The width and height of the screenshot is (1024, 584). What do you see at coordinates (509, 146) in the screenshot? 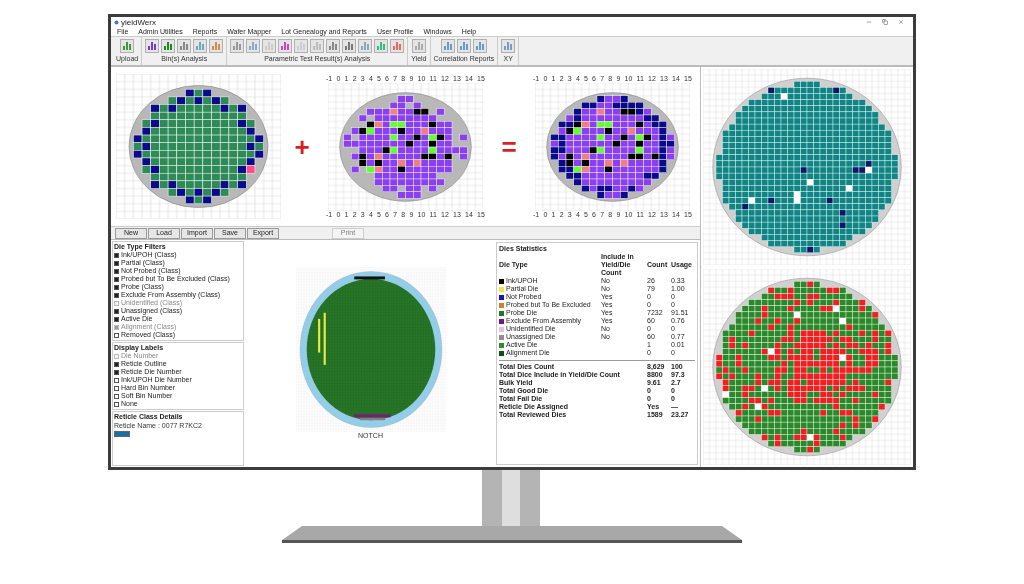
I see `operator-symbol: =` at bounding box center [509, 146].